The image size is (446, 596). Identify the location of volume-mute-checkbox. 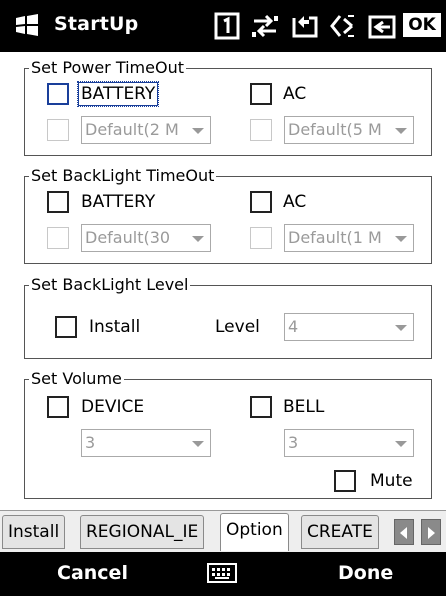
(345, 481).